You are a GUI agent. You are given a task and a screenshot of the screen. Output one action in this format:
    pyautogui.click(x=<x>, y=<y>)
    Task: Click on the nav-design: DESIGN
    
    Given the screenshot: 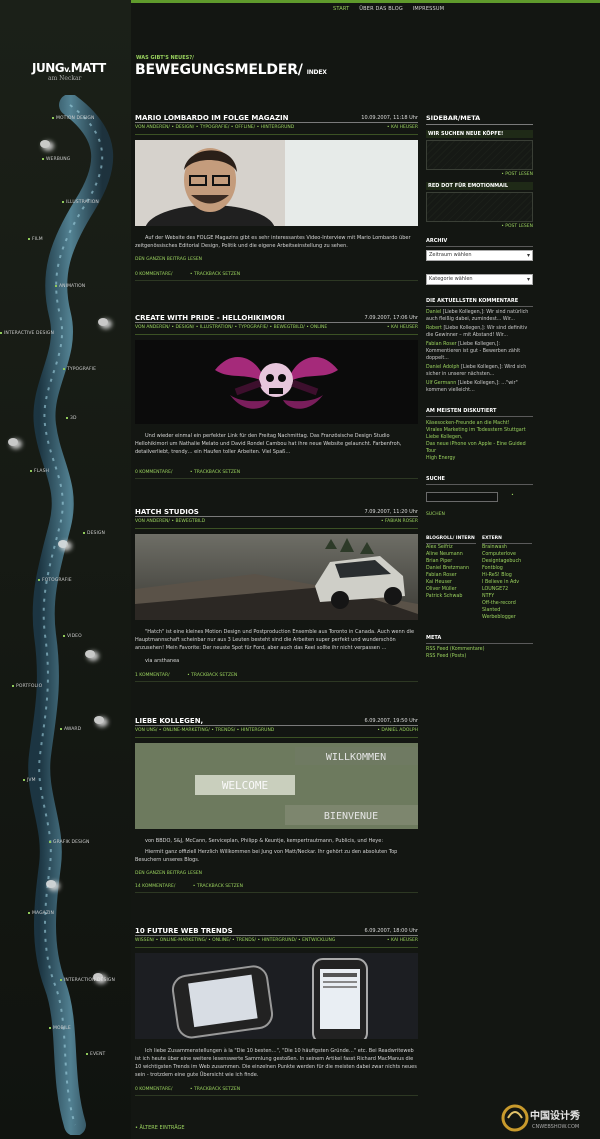 What is the action you would take?
    pyautogui.click(x=94, y=533)
    